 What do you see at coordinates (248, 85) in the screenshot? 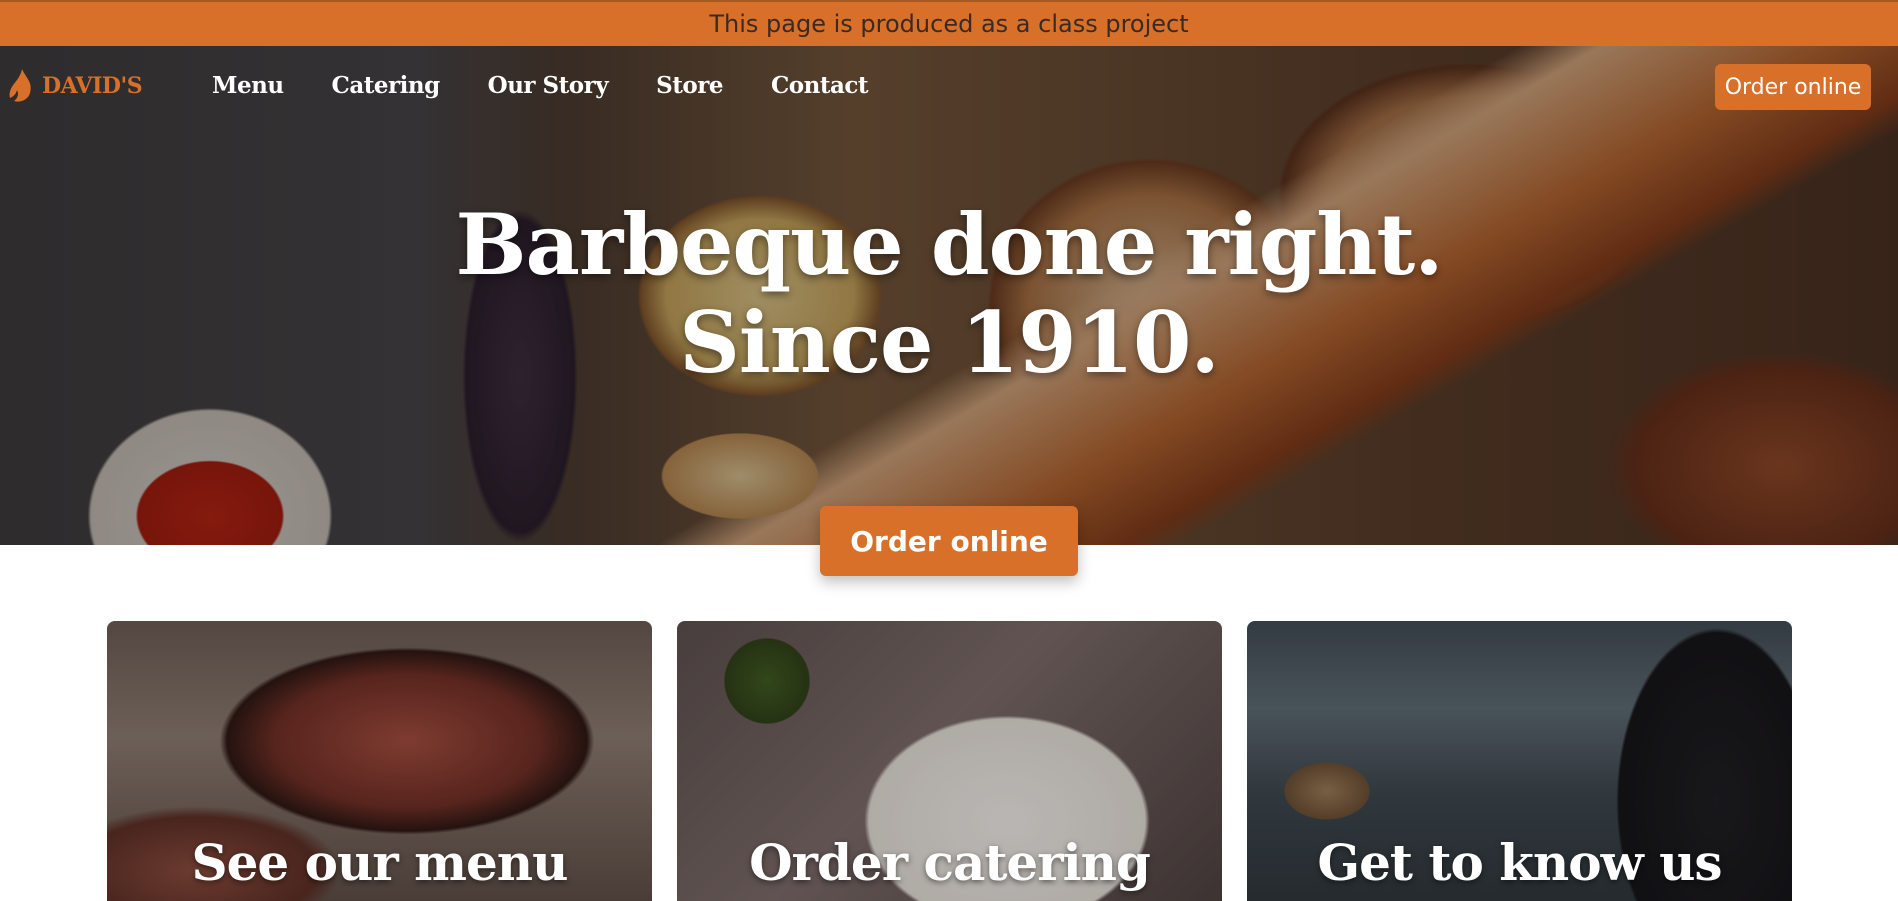
I see `nav-link-menu: Menu` at bounding box center [248, 85].